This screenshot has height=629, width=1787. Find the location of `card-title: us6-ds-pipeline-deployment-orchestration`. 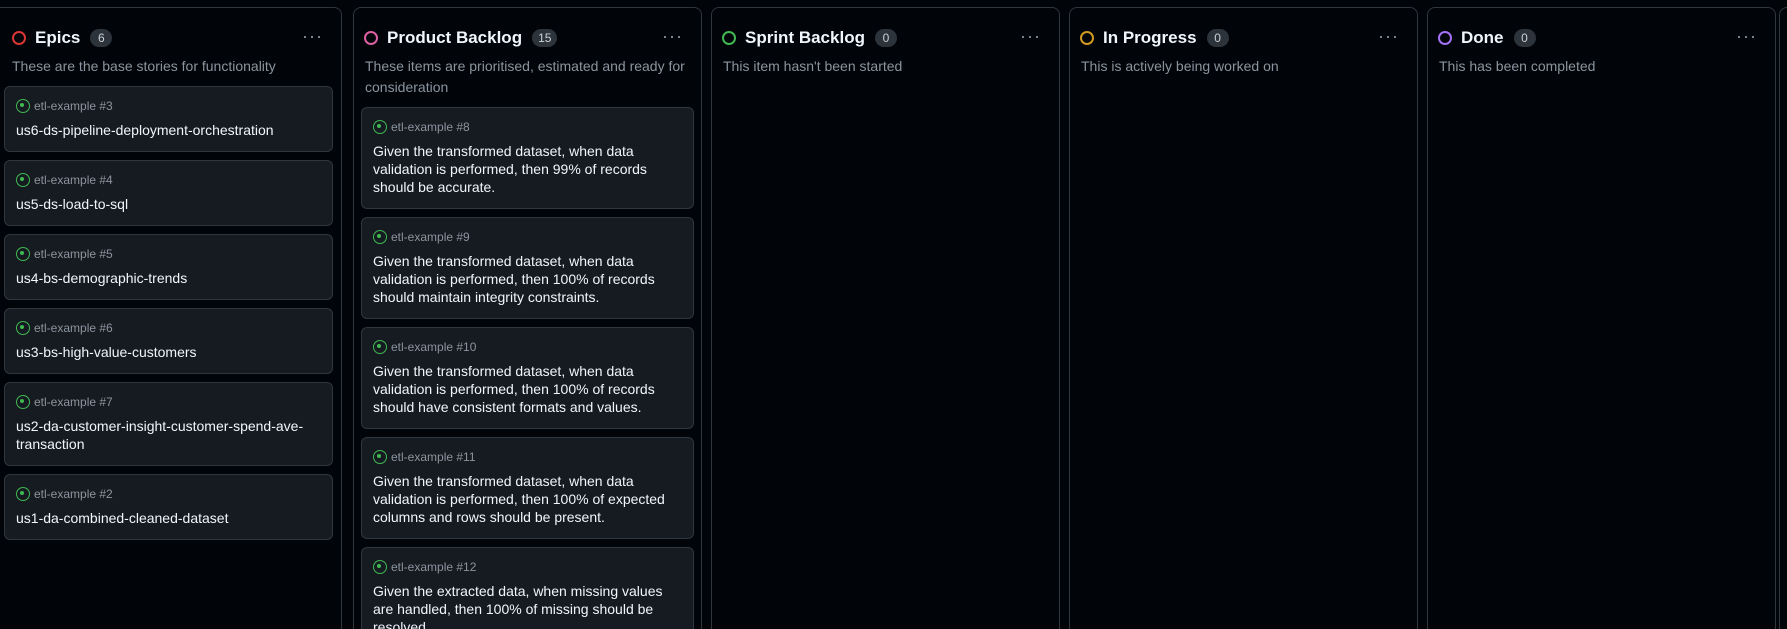

card-title: us6-ds-pipeline-deployment-orchestration is located at coordinates (168, 130).